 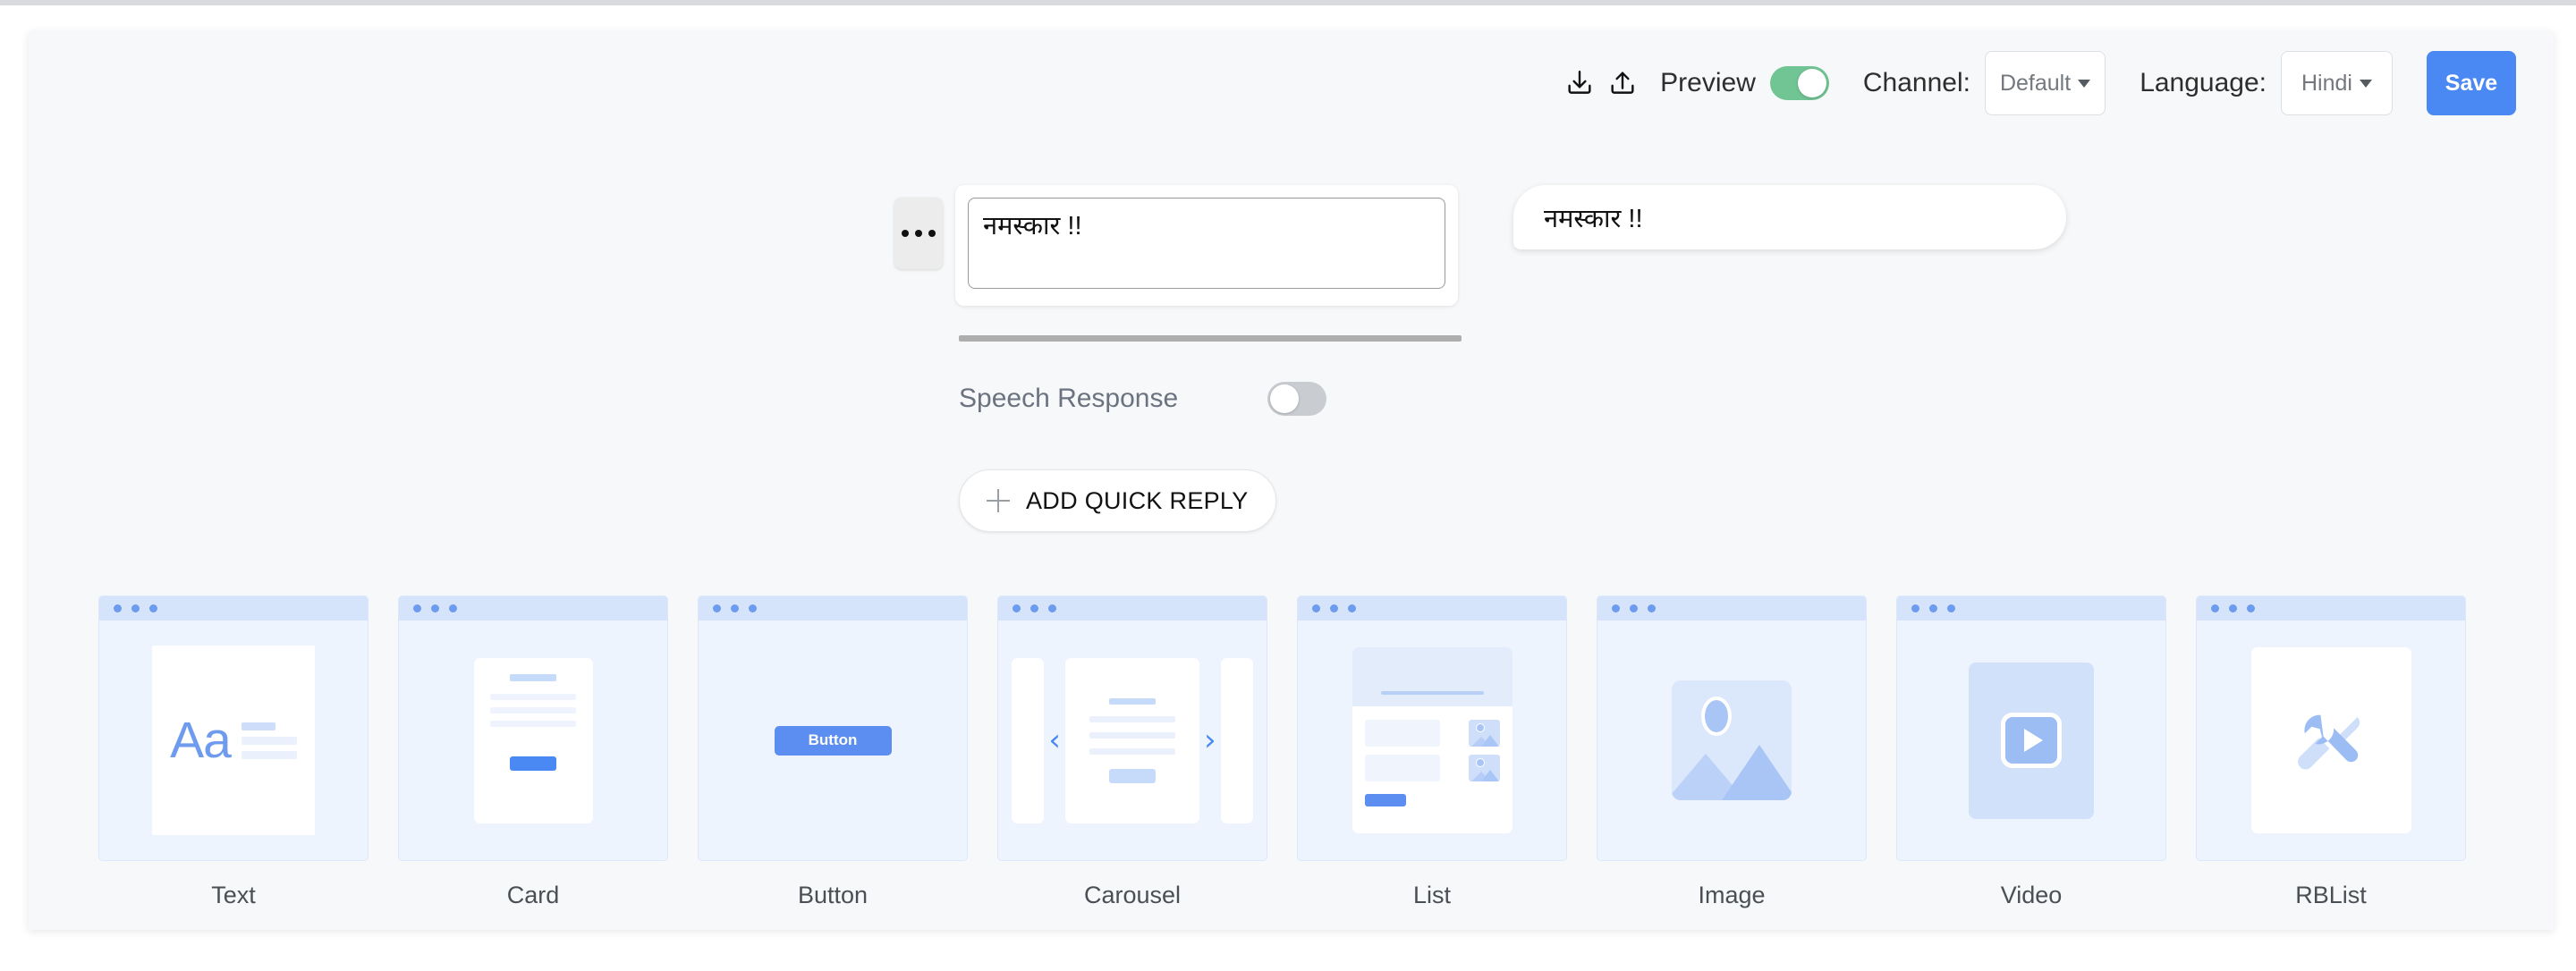 What do you see at coordinates (1210, 740) in the screenshot?
I see `chevron-right-icon: ›` at bounding box center [1210, 740].